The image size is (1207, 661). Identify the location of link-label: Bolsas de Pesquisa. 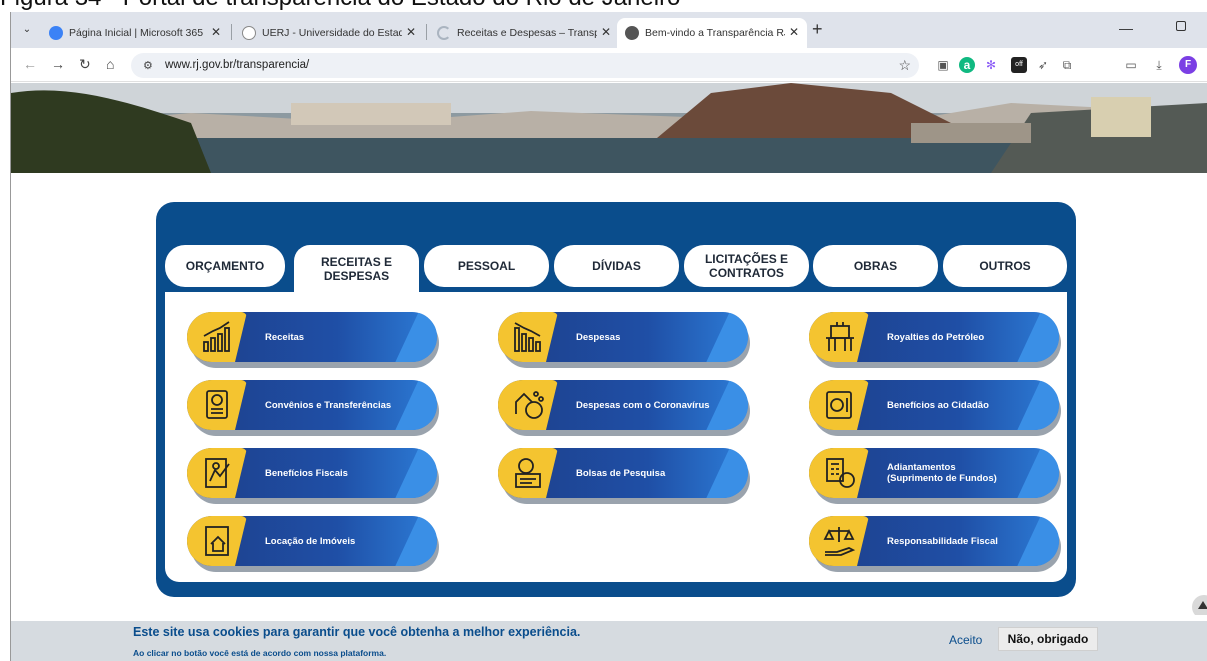
(621, 473).